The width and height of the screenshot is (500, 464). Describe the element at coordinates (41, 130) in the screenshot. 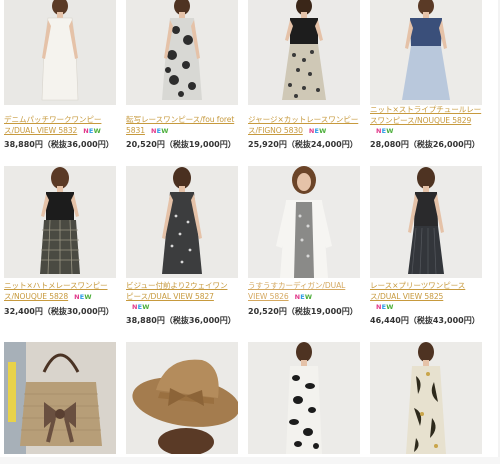

I see `product-name-line2: ス/DUAL VIEW 5832` at that location.